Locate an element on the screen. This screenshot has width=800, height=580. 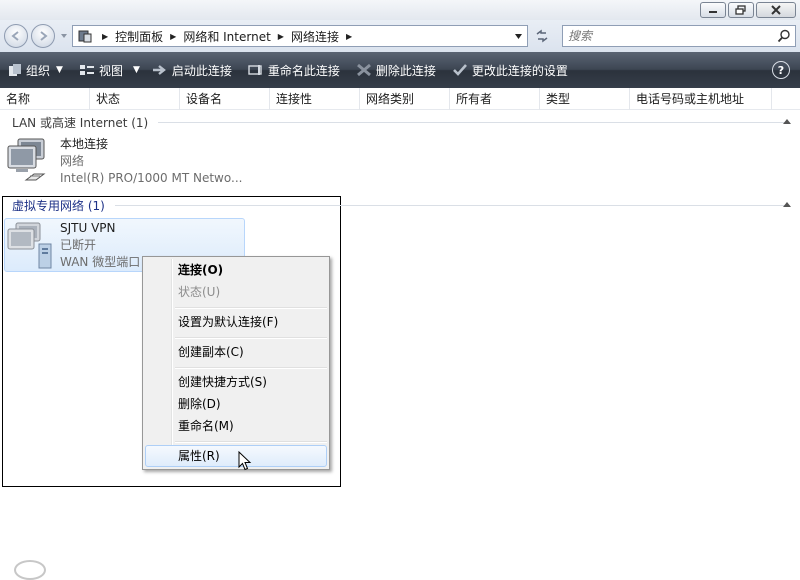
connection-status: 已断开 is located at coordinates (78, 245).